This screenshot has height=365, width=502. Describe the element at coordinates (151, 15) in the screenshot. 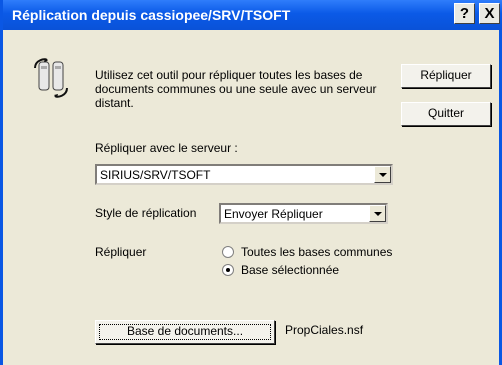

I see `window-title: Réplication depuis cassiopee/SRV/TSOFT` at that location.